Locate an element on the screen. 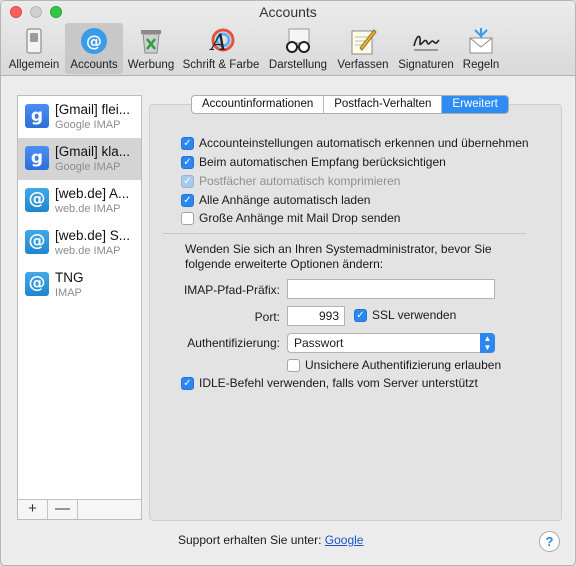 This screenshot has height=566, width=576. auth-select-value: Passwort is located at coordinates (319, 343).